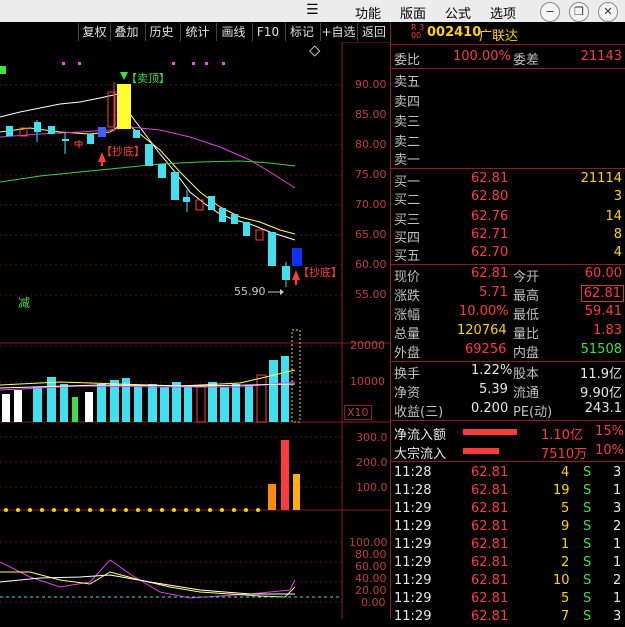 This screenshot has width=625, height=627. Describe the element at coordinates (508, 275) in the screenshot. I see `stat-row: 现价 62.81 今开 60.00` at that location.